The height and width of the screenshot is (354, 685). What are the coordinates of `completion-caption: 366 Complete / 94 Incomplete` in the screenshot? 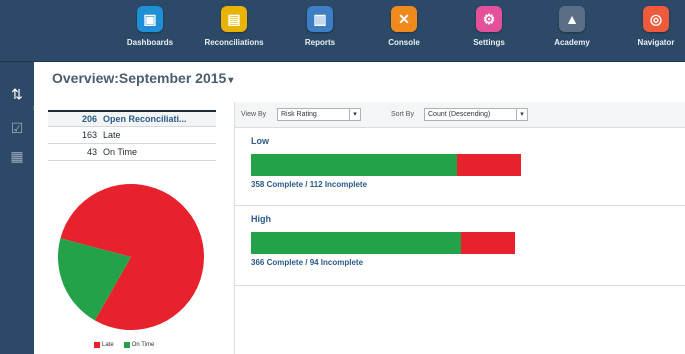 It's located at (307, 262).